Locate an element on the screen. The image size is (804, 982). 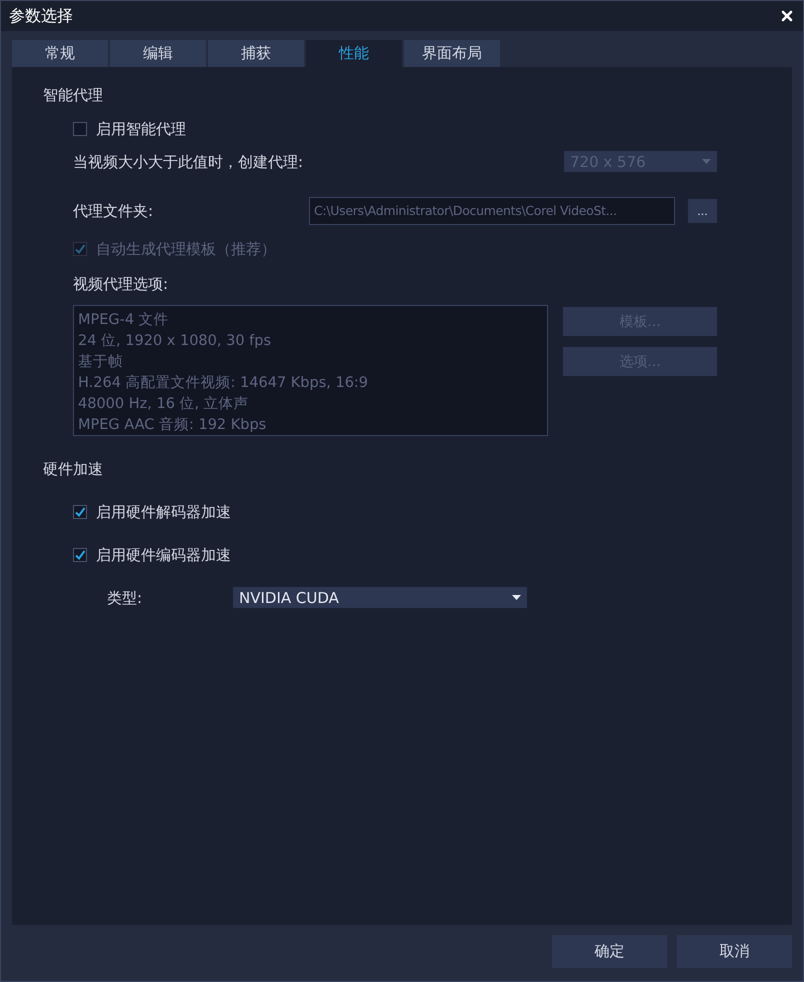
option-line: H.264 高配置文件视频: 14647 Kbps, 16:9 is located at coordinates (224, 383).